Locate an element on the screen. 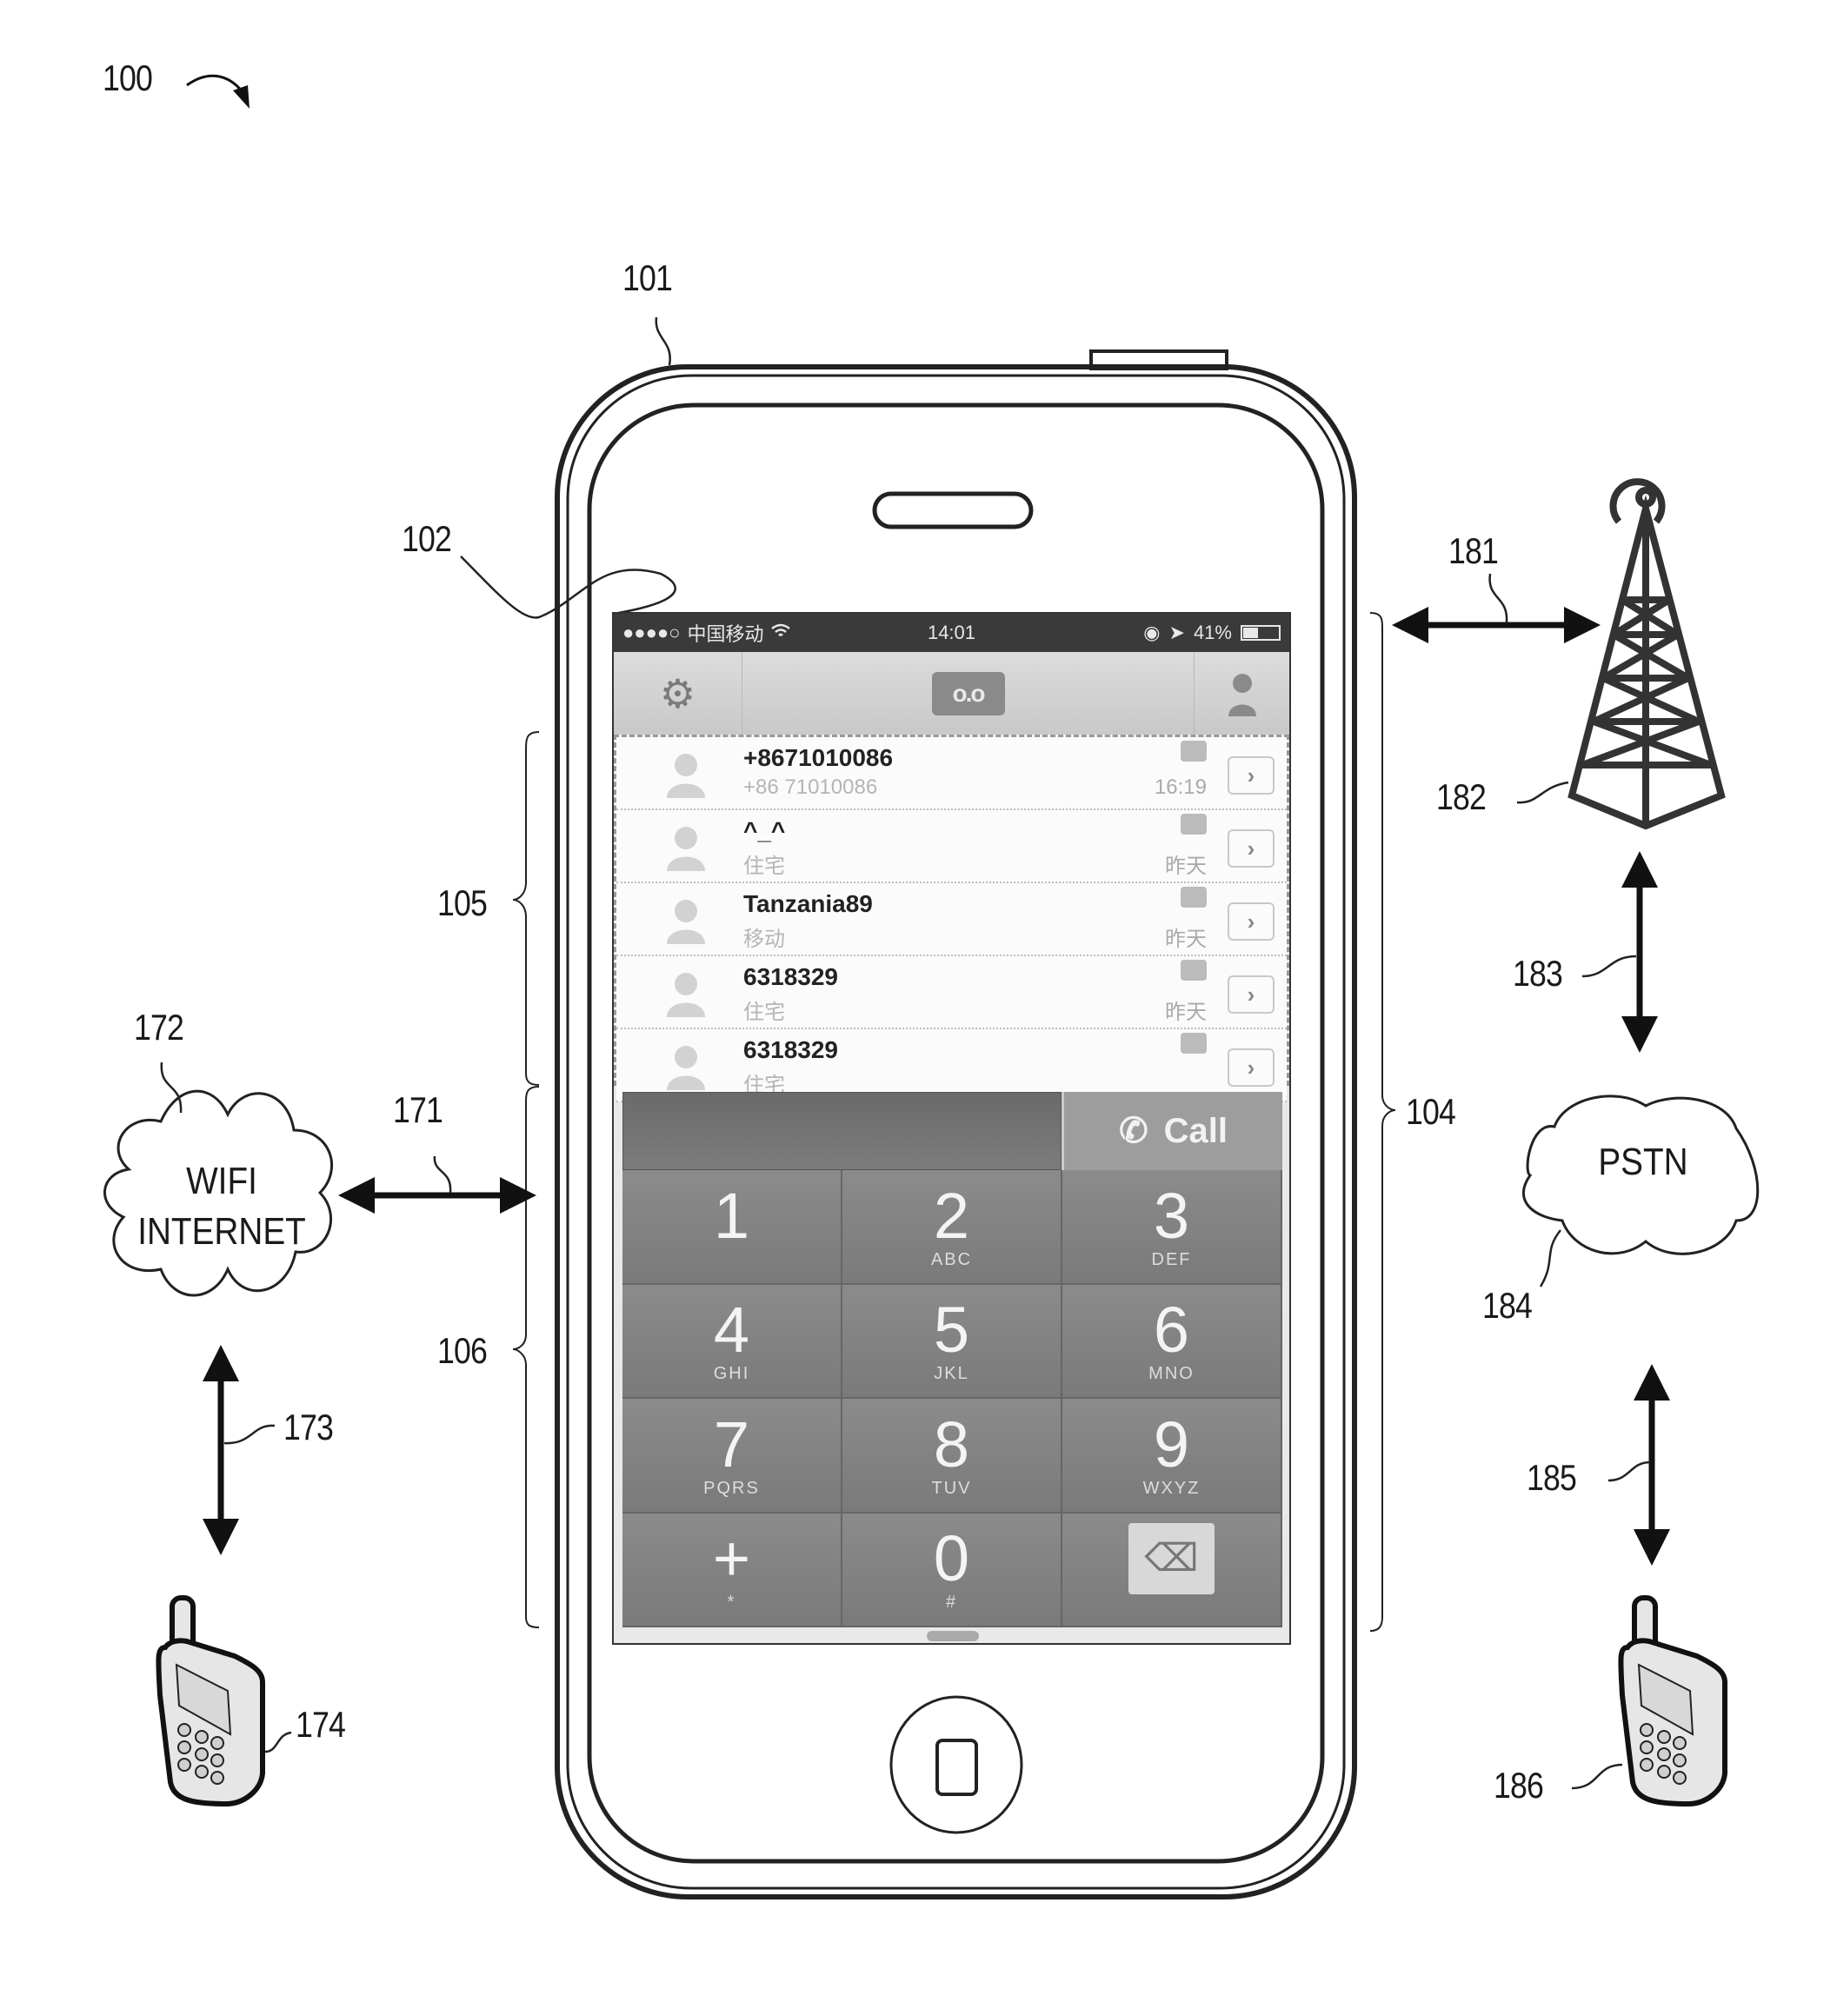 This screenshot has height=2016, width=1837. dial-key: 1 is located at coordinates (732, 1227).